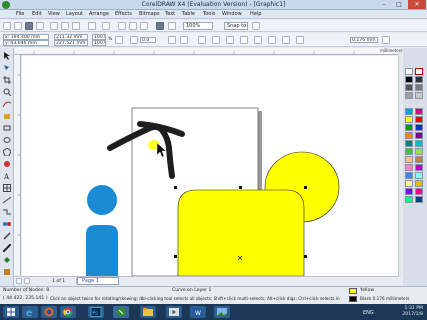 Image resolution: width=427 pixels, height=320 pixels. What do you see at coordinates (368, 313) in the screenshot?
I see `input-language-indicator: ENG` at bounding box center [368, 313].